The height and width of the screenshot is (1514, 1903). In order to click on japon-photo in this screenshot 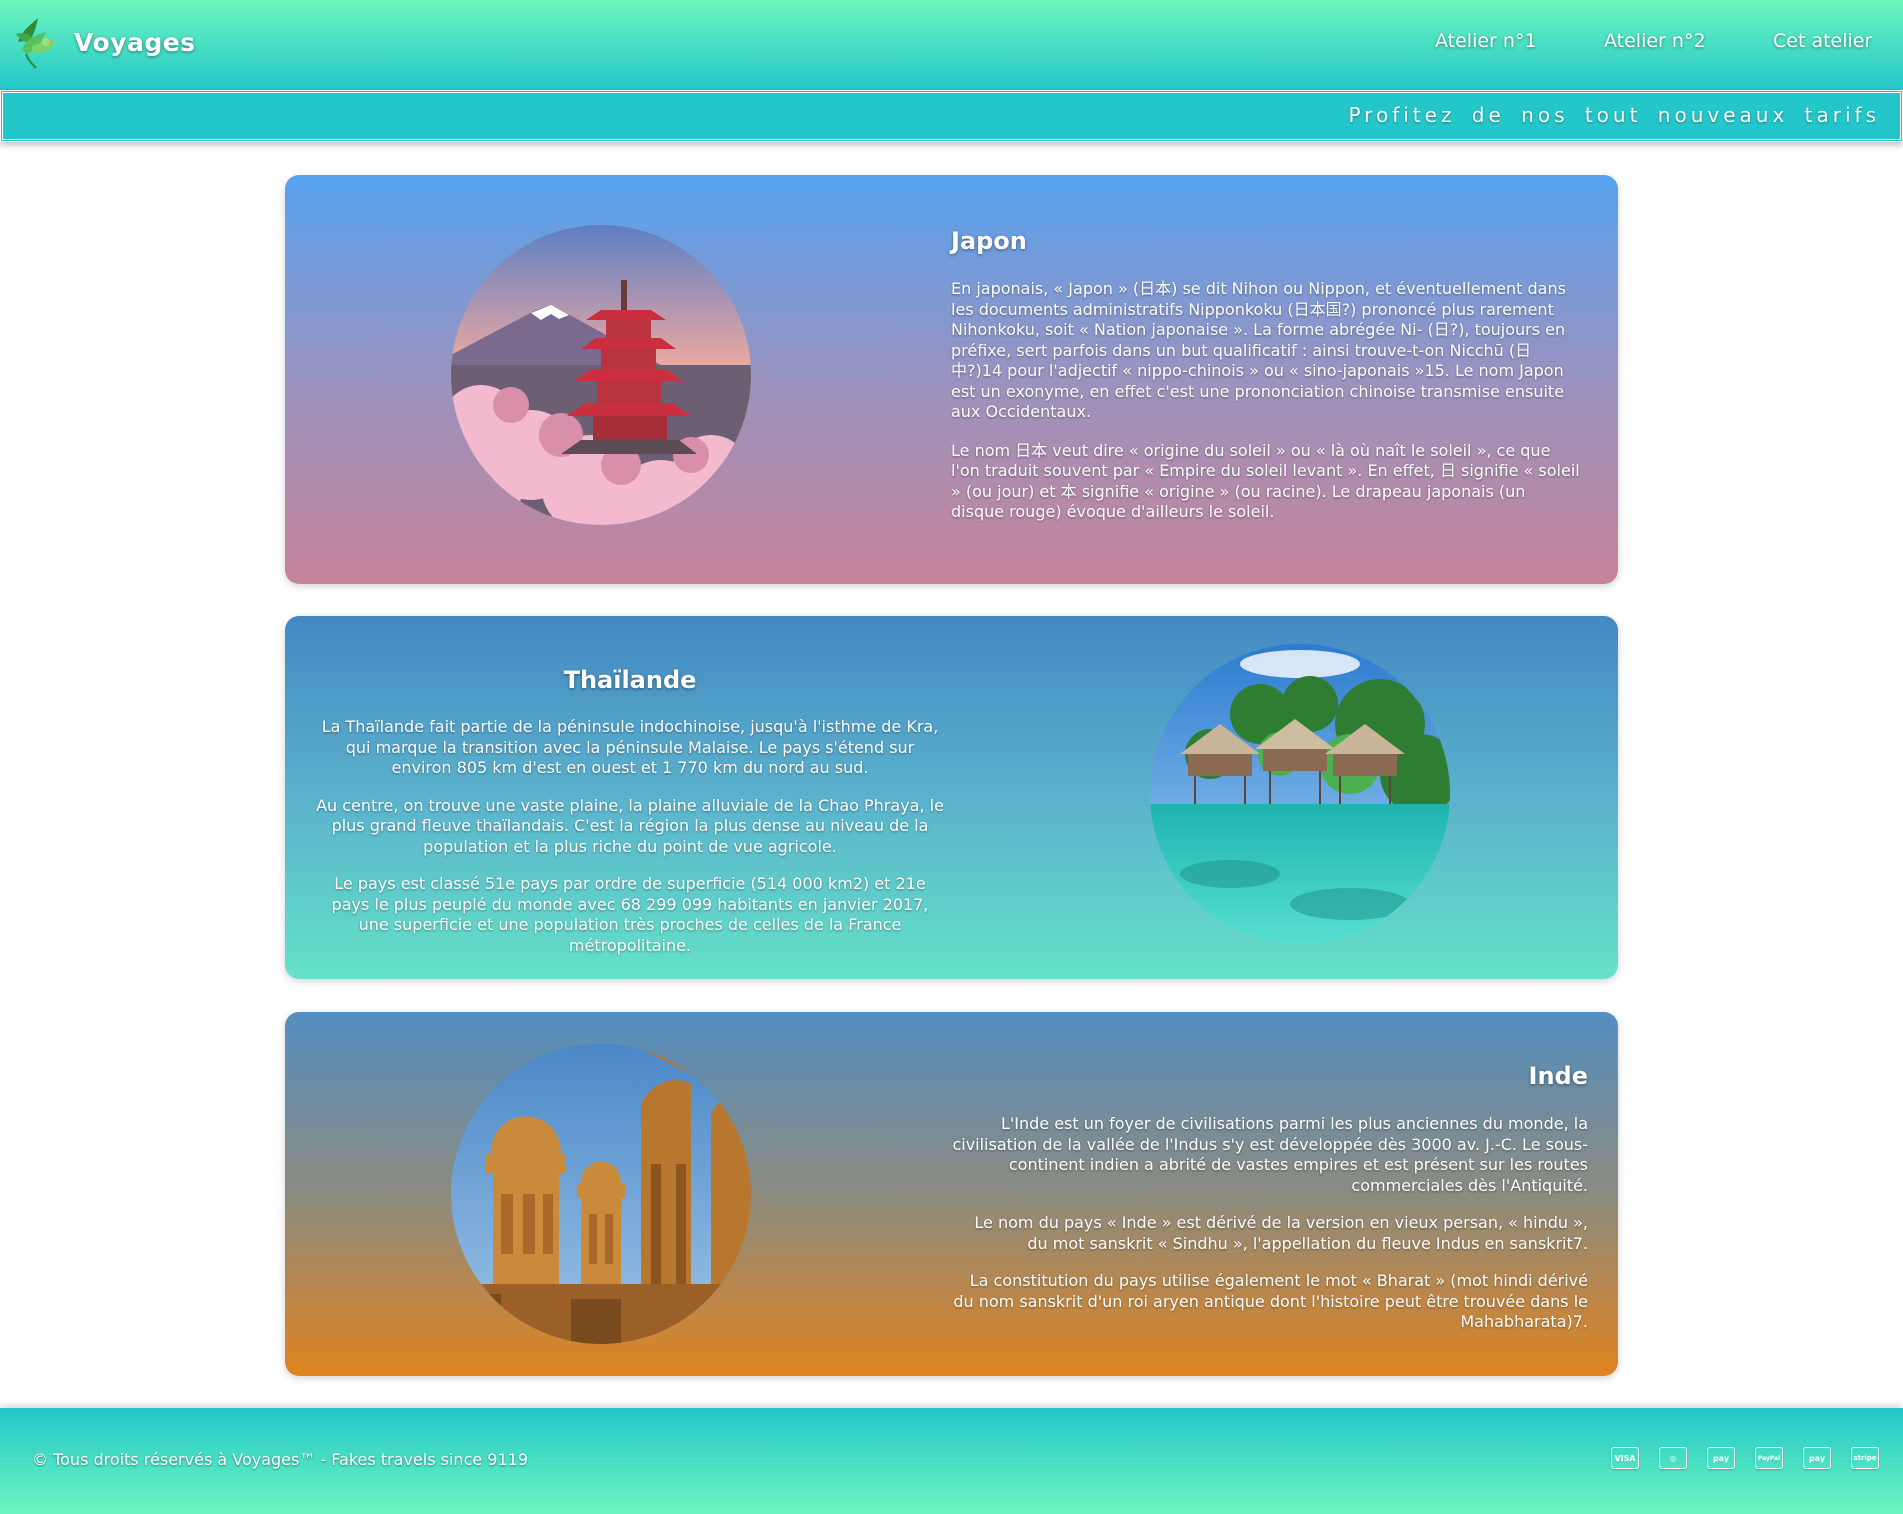, I will do `click(601, 375)`.